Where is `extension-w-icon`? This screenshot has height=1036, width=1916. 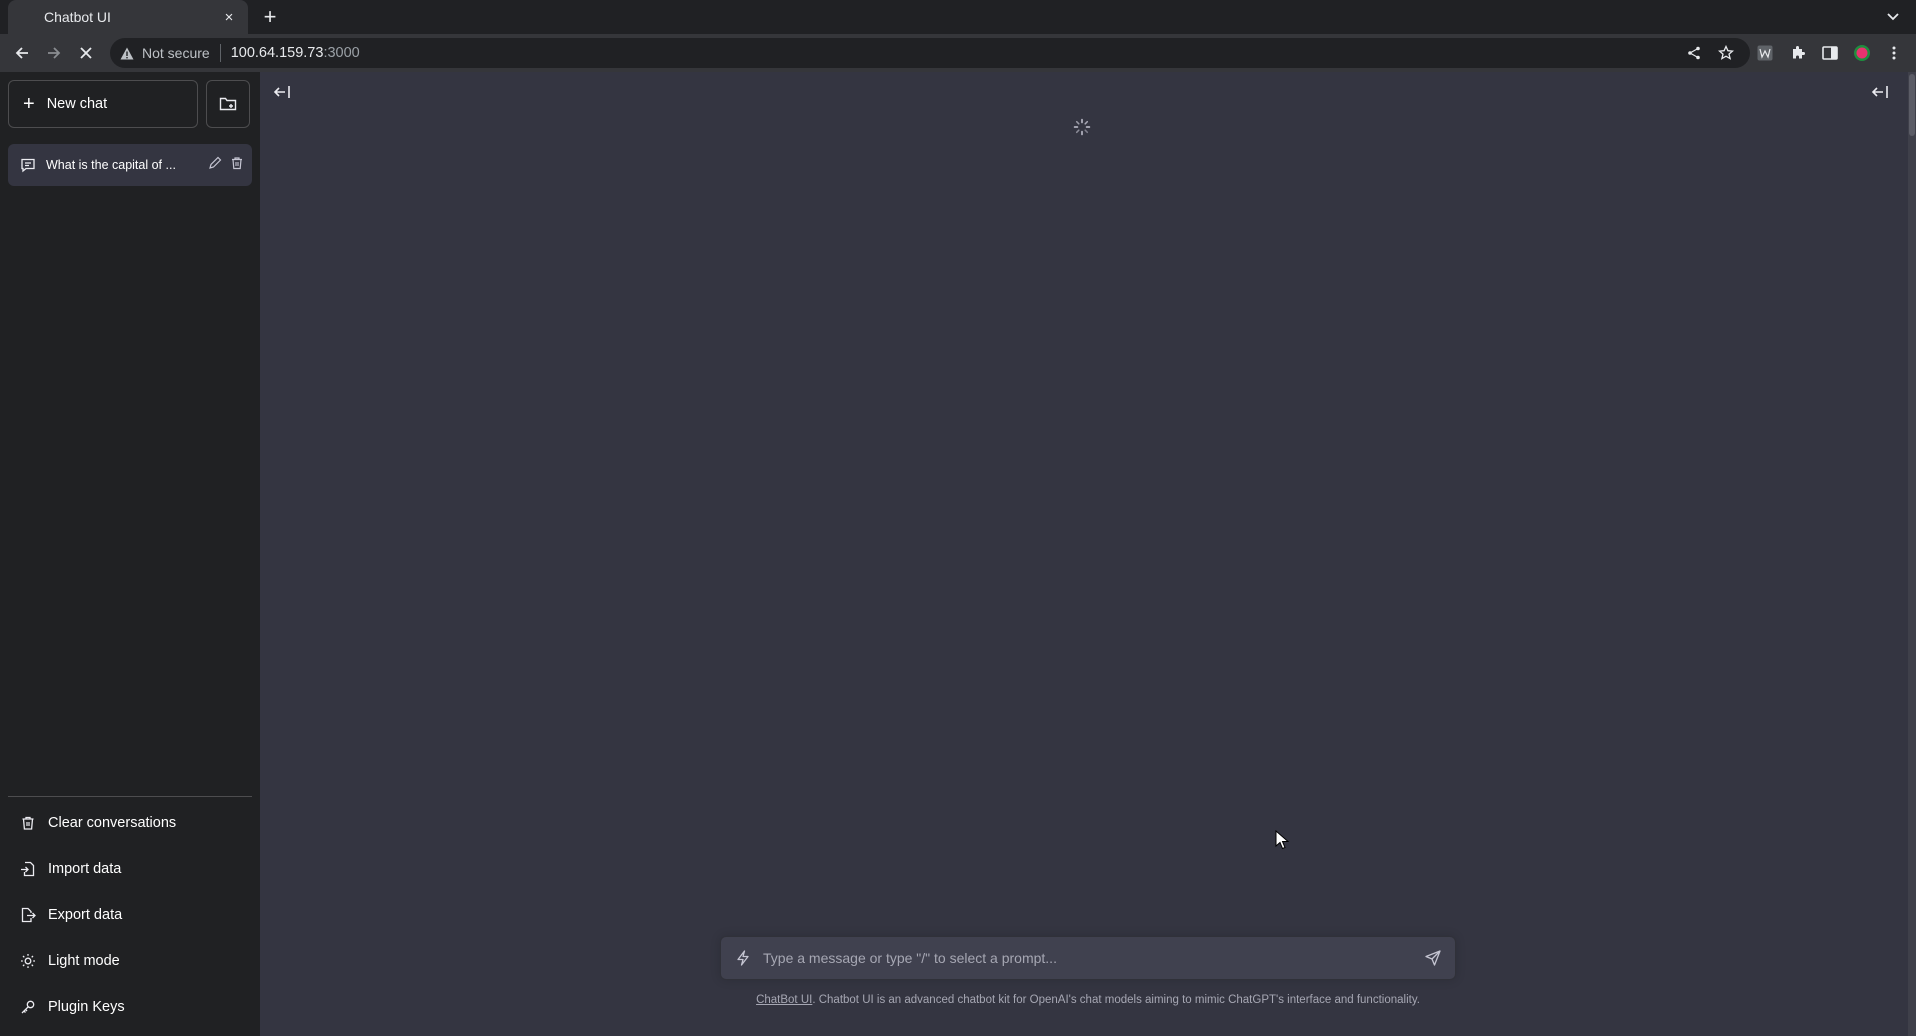 extension-w-icon is located at coordinates (1765, 53).